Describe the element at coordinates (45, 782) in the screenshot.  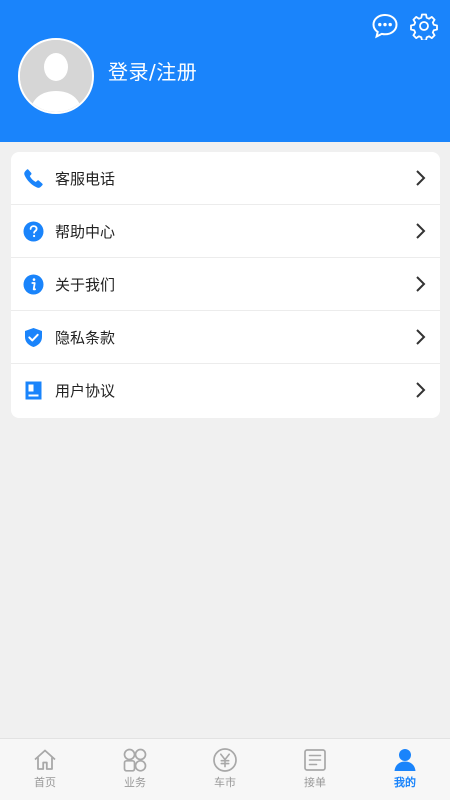
I see `tab-label: 首页` at that location.